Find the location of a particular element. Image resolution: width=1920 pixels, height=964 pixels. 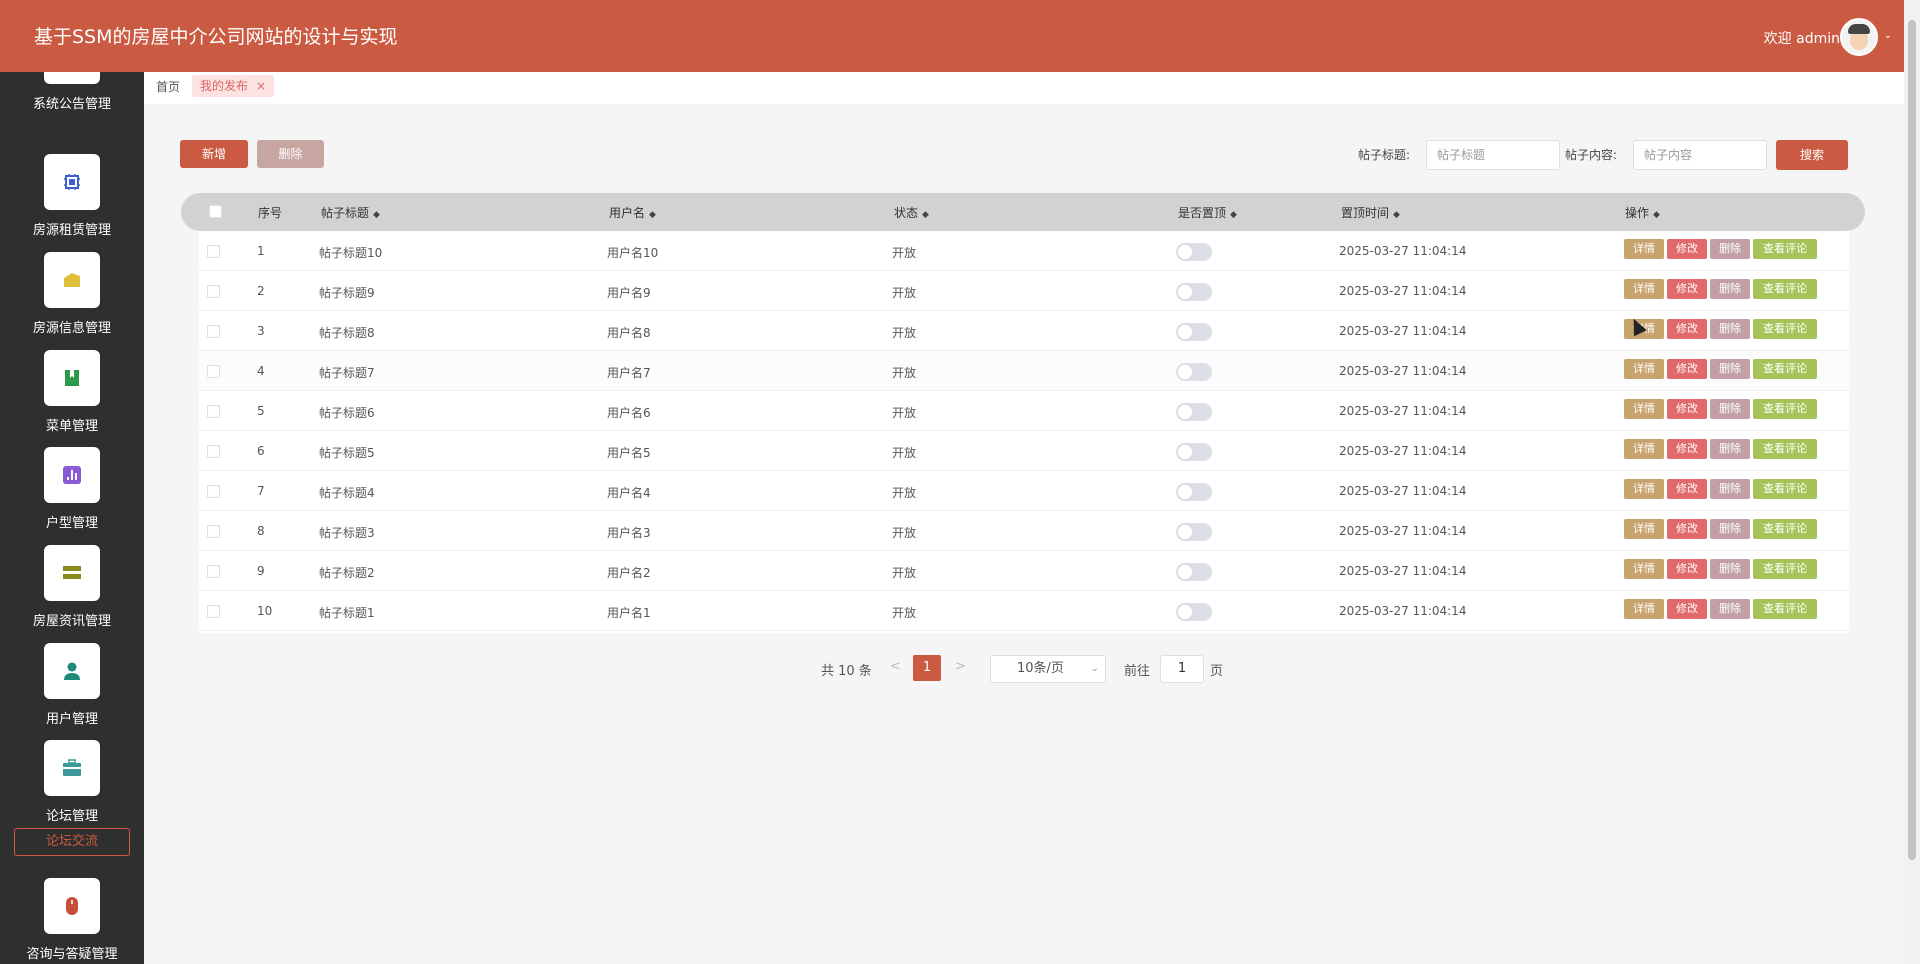

column-header-status: 状态 ◆ is located at coordinates (911, 212).